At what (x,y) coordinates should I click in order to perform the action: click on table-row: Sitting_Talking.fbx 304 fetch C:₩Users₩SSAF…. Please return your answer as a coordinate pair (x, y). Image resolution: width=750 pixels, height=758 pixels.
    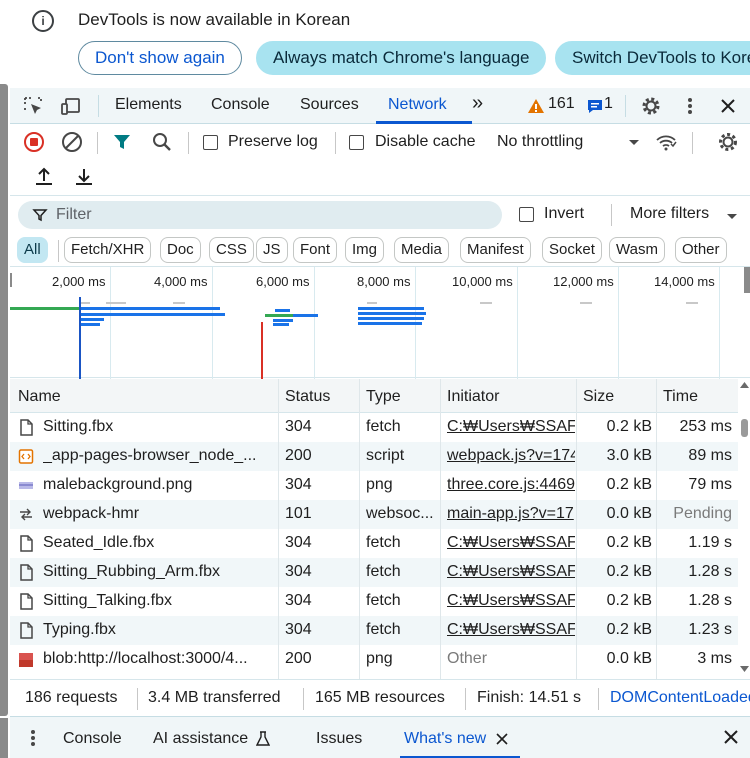
    Looking at the image, I should click on (374, 601).